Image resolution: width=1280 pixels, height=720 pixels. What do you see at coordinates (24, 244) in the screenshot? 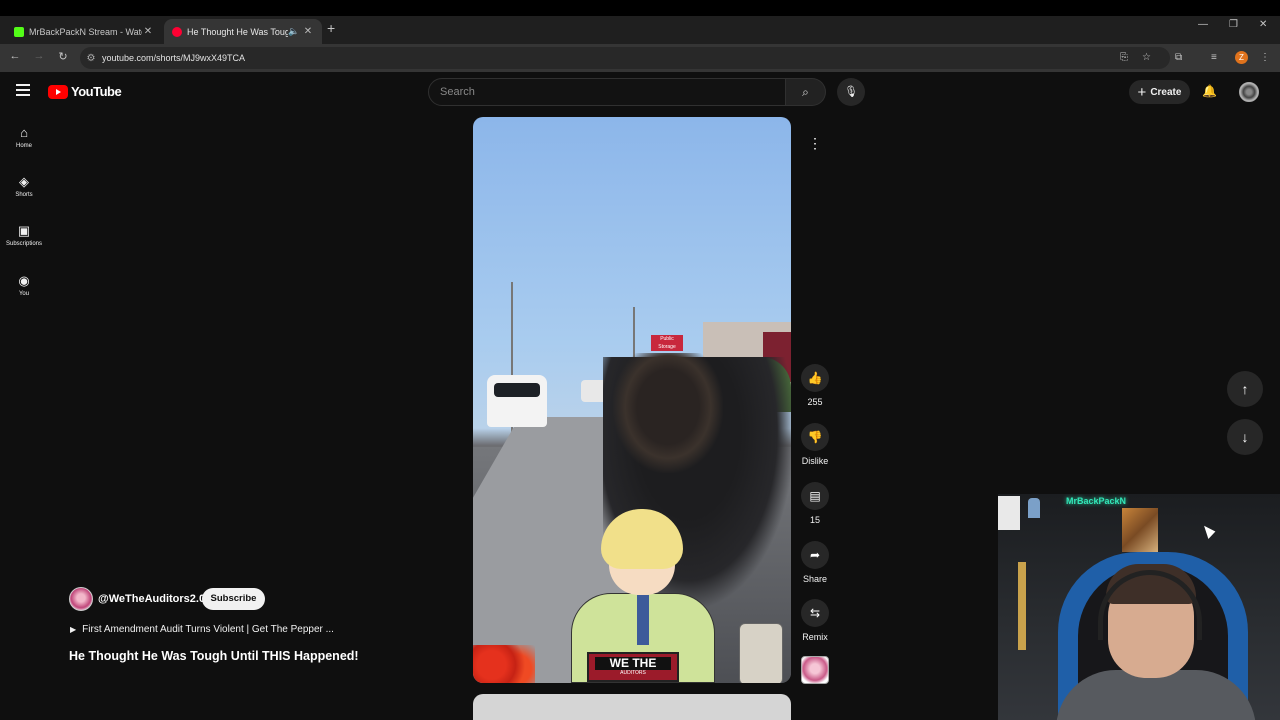
I see `guide-label: Subscriptions` at bounding box center [24, 244].